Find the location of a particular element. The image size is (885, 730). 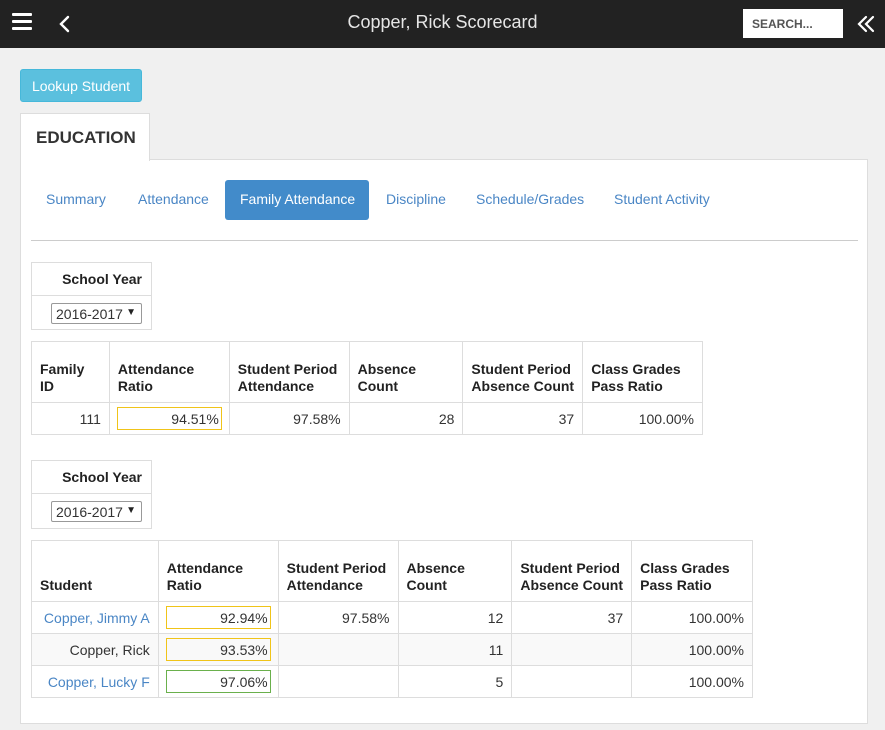

attendance-ratio-cell: 94.51% is located at coordinates (169, 418).